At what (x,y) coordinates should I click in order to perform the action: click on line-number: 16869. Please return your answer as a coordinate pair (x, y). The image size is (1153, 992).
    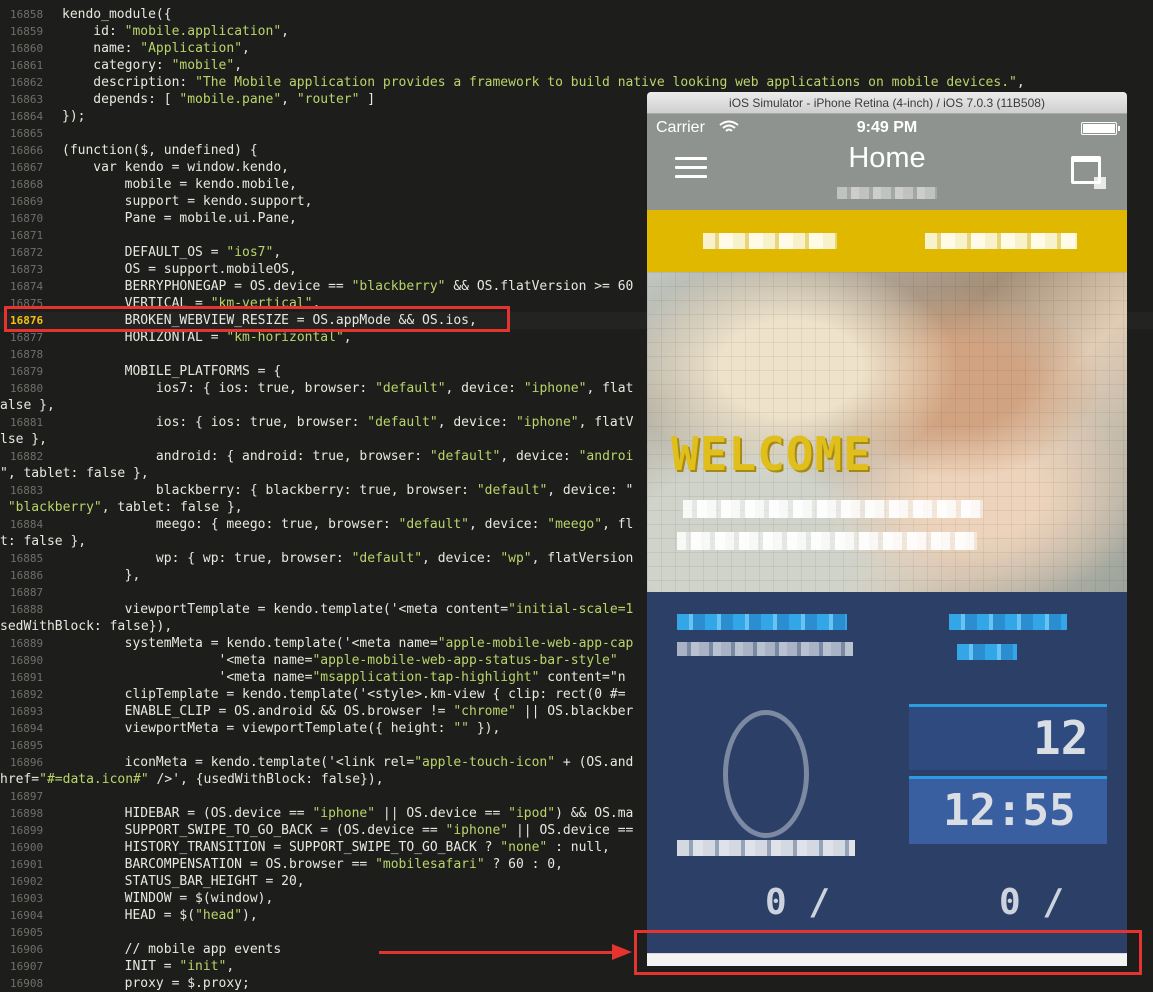
    Looking at the image, I should click on (27, 201).